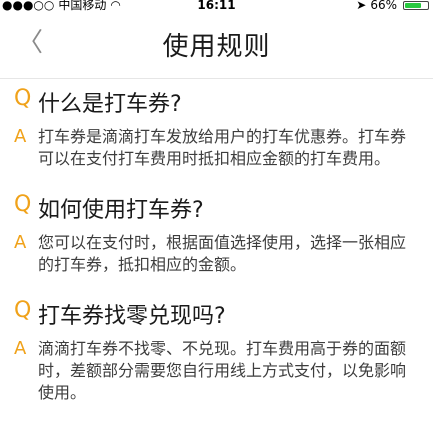 Image resolution: width=433 pixels, height=447 pixels. I want to click on status-bar: ●●●○○ 中国移动 ◠ 16:11 ➤ 66%, so click(216, 7).